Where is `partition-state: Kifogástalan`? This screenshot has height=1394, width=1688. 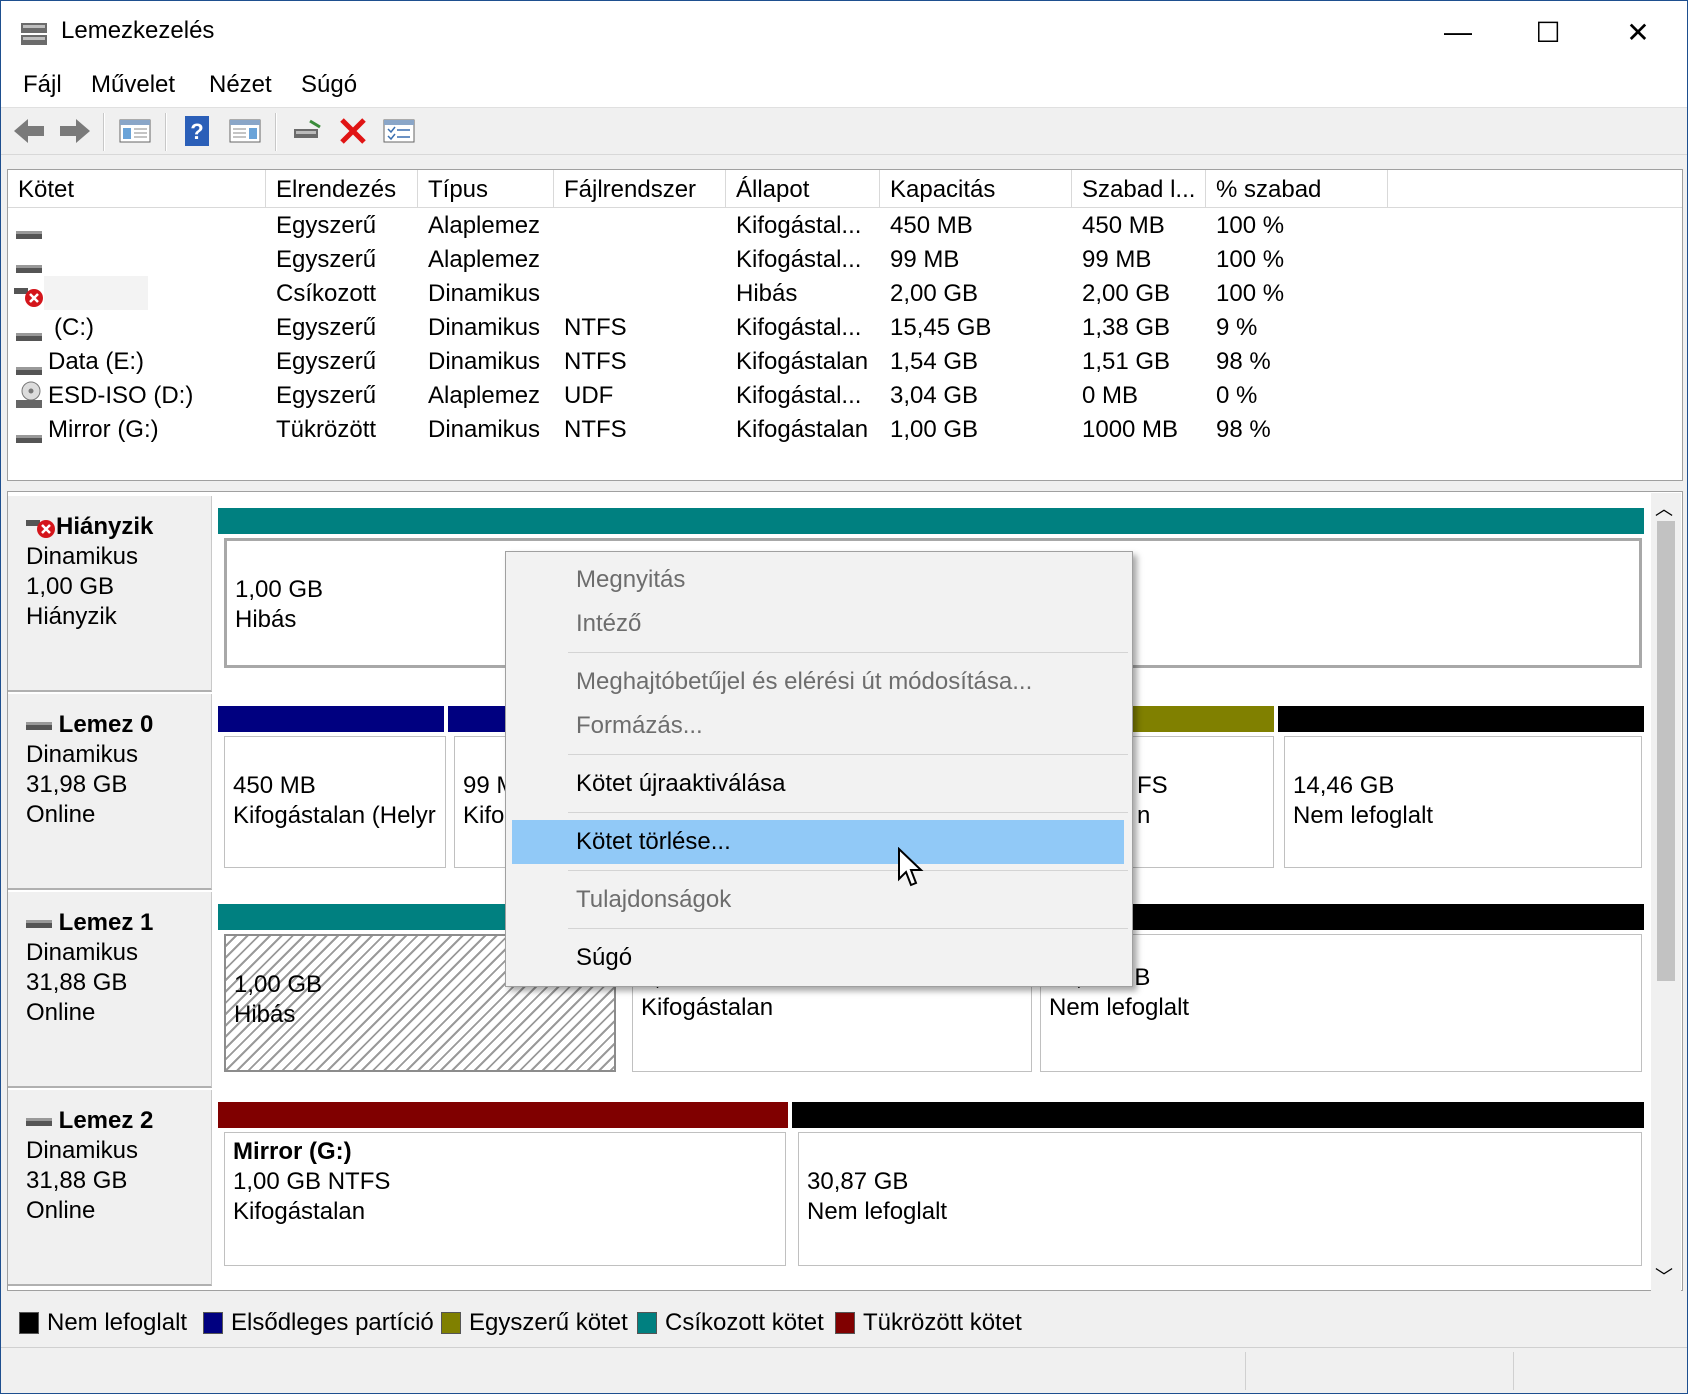 partition-state: Kifogástalan is located at coordinates (299, 1211).